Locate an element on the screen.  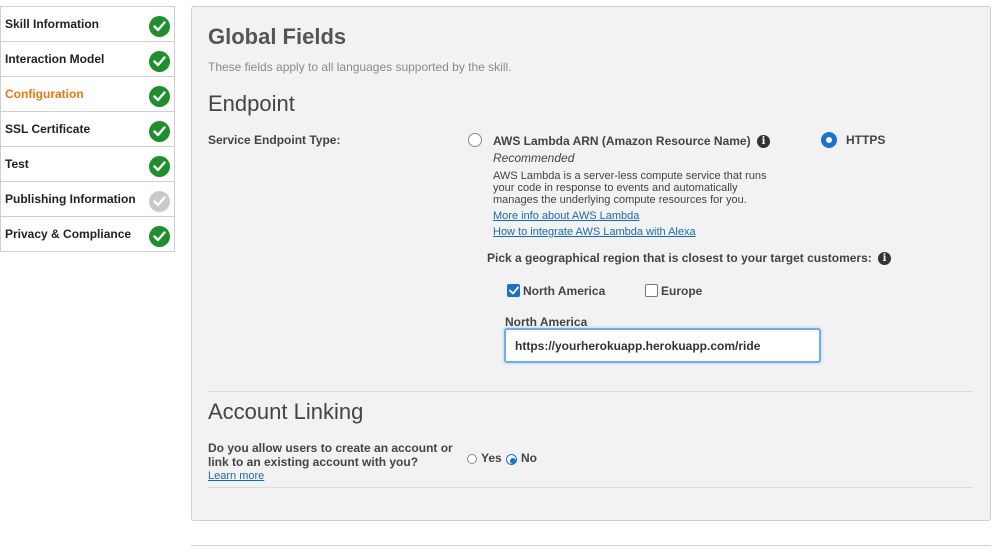
sidebar-item-ssl-certificate: SSL Certificate is located at coordinates (87, 129).